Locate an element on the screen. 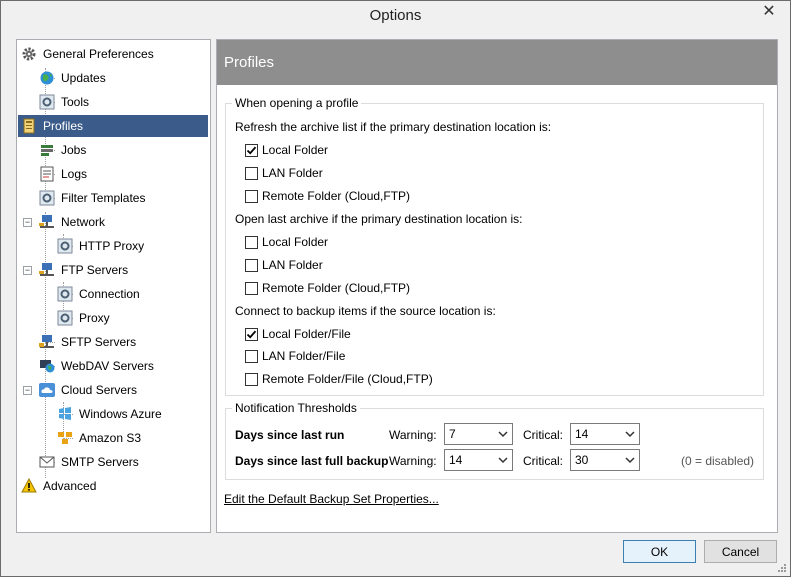 Image resolution: width=791 pixels, height=577 pixels. connect-lan-folder-checkbox: LAN Folder/File is located at coordinates (295, 356).